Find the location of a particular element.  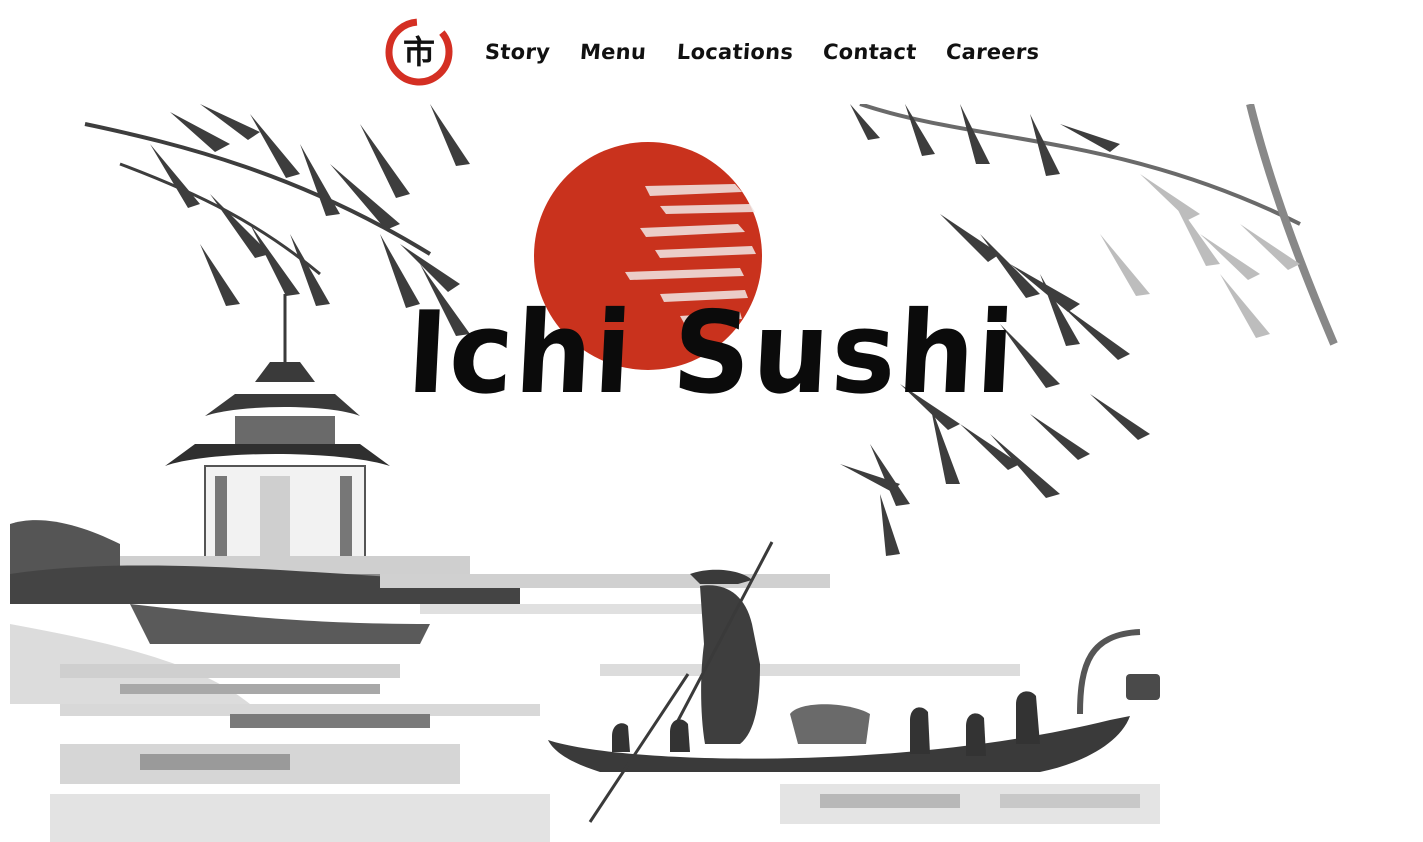

nav-item-careers: Careers is located at coordinates (993, 52).